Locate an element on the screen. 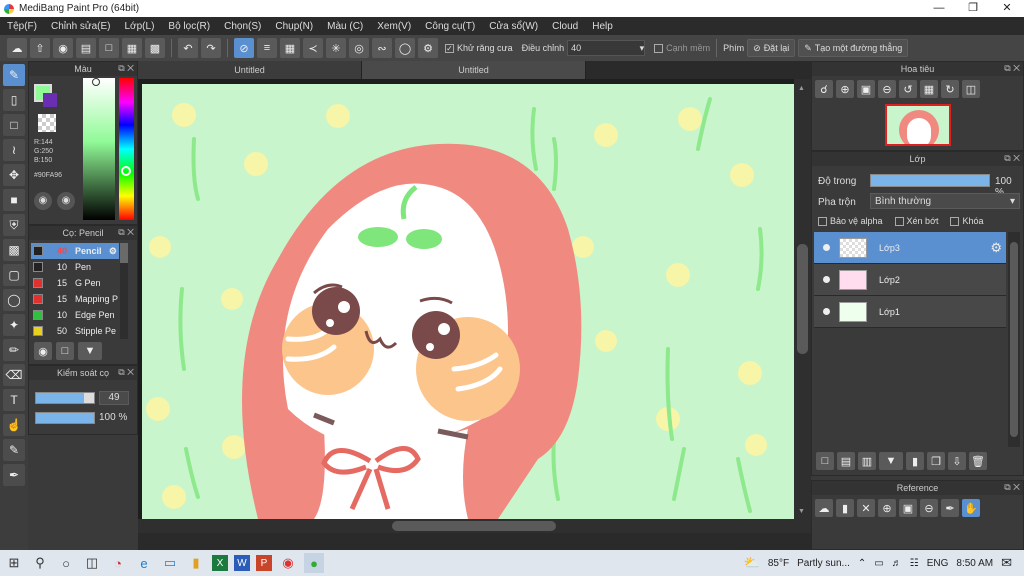  grid-page-icon: ▦ is located at coordinates (132, 48).